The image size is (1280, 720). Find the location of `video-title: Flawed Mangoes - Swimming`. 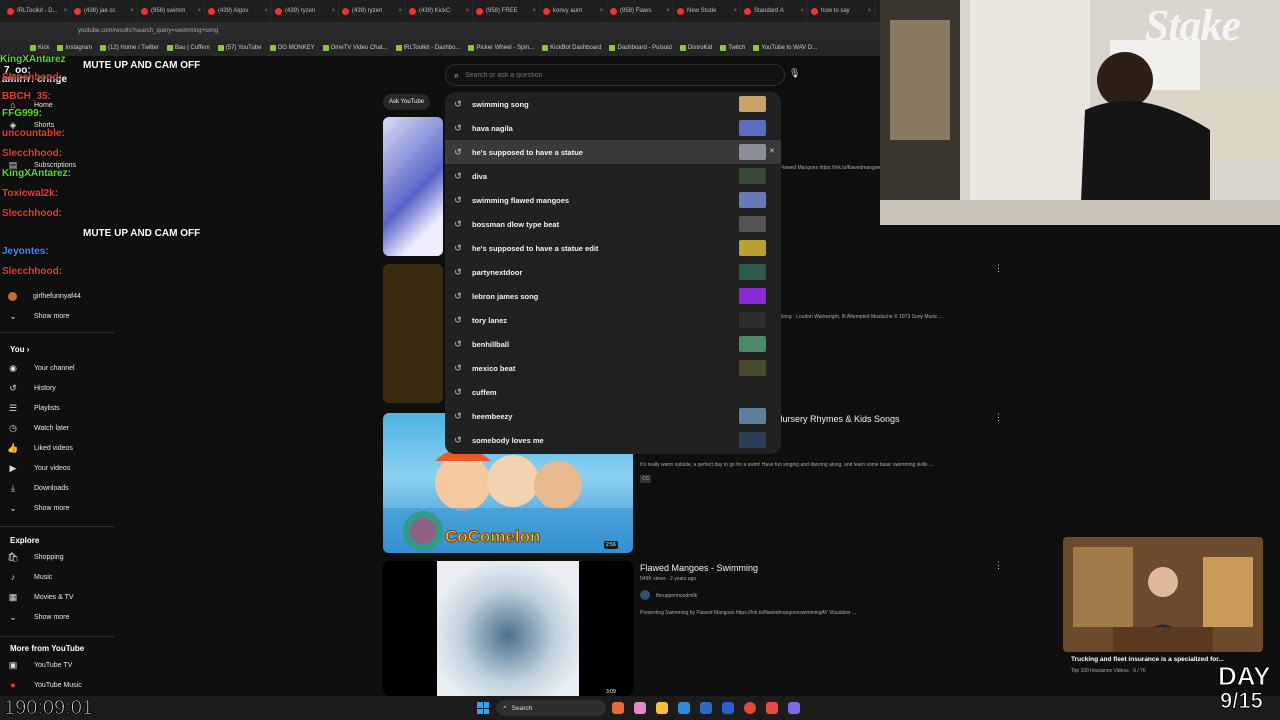

video-title: Flawed Mangoes - Swimming is located at coordinates (699, 568).